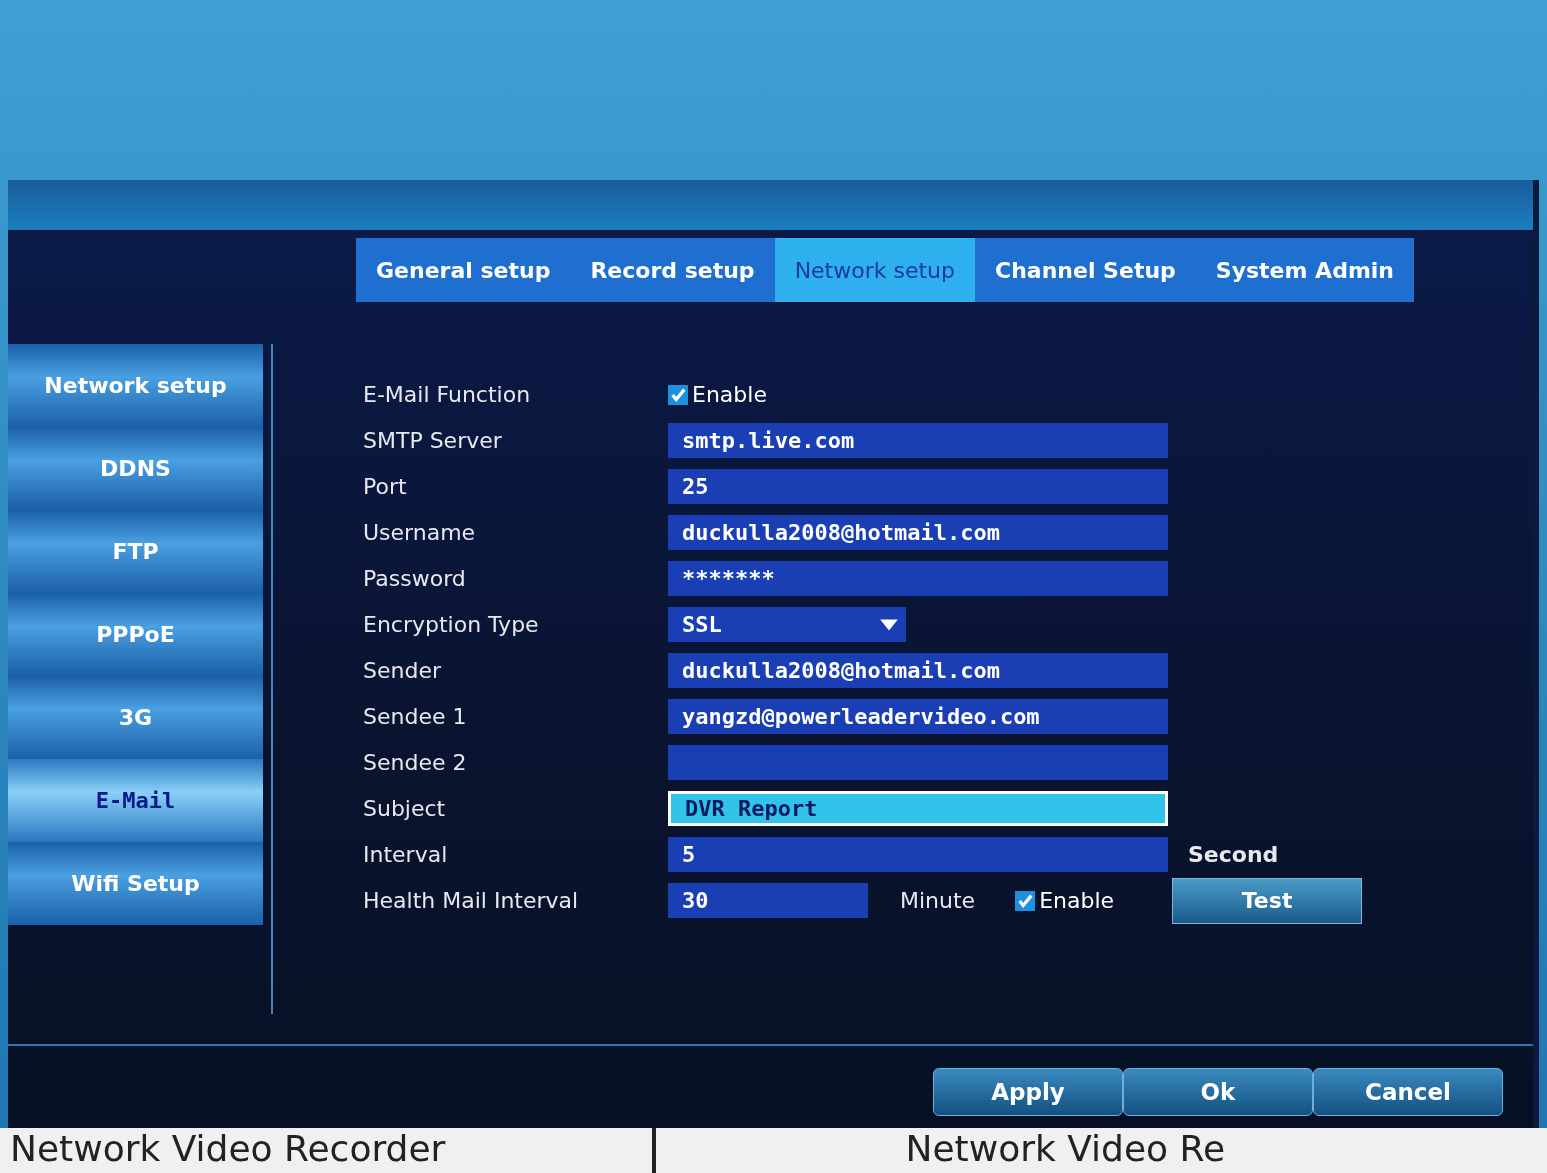  I want to click on unit-label: Second, so click(1233, 854).